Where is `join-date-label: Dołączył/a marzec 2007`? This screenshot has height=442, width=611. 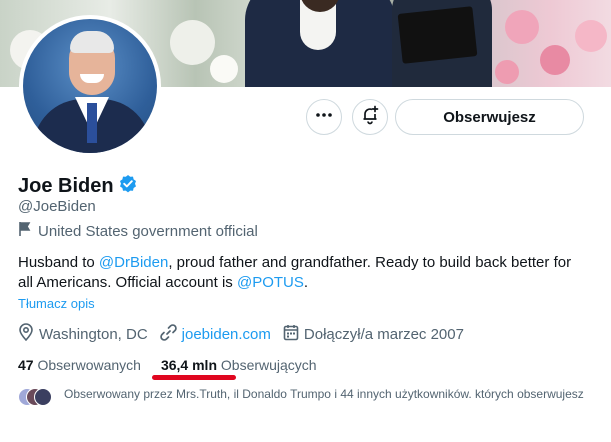 join-date-label: Dołączył/a marzec 2007 is located at coordinates (383, 334).